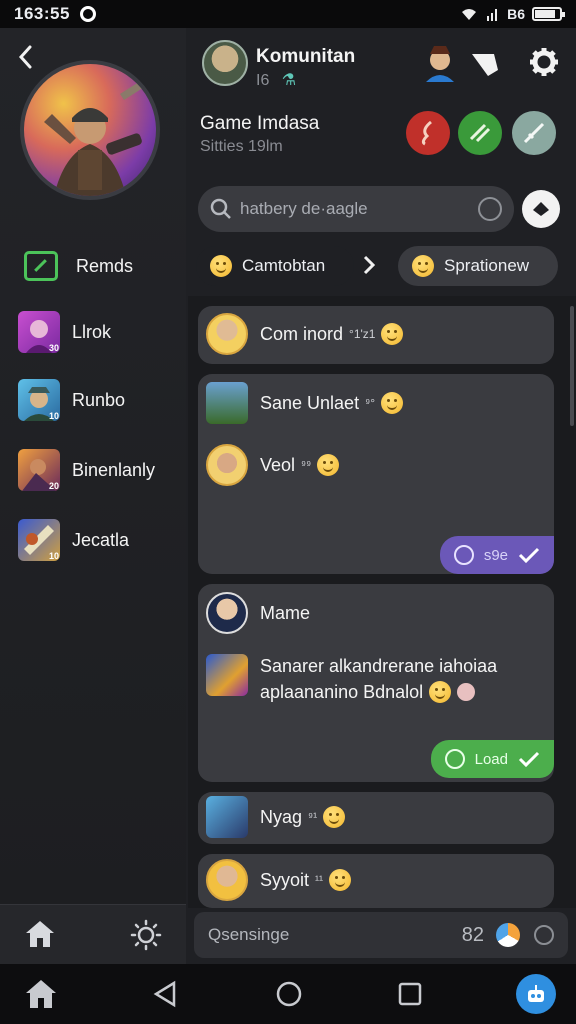  I want to click on sidebar-item-runbo: 10 Runbo, so click(71, 400).